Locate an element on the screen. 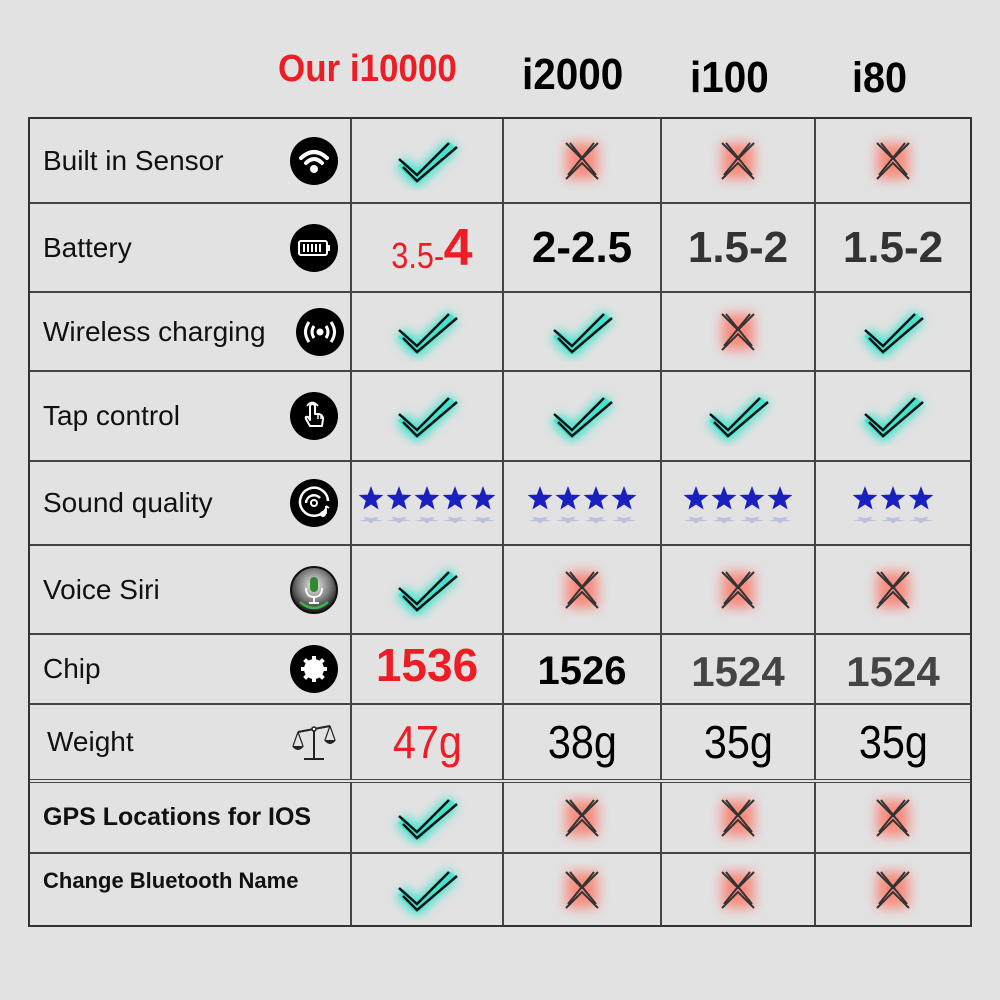 The height and width of the screenshot is (1000, 1000). feature-label: Battery is located at coordinates (87, 247).